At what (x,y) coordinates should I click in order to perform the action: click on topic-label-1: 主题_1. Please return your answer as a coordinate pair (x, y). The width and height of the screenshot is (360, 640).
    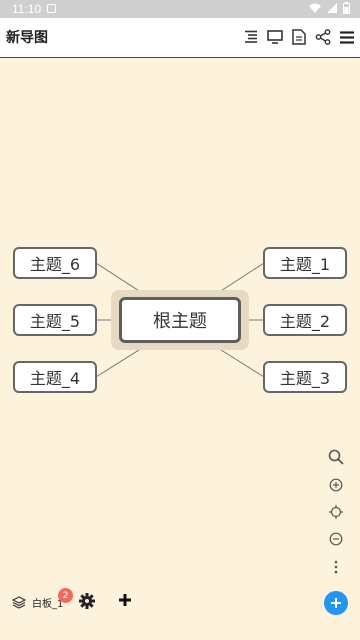
    Looking at the image, I should click on (305, 264).